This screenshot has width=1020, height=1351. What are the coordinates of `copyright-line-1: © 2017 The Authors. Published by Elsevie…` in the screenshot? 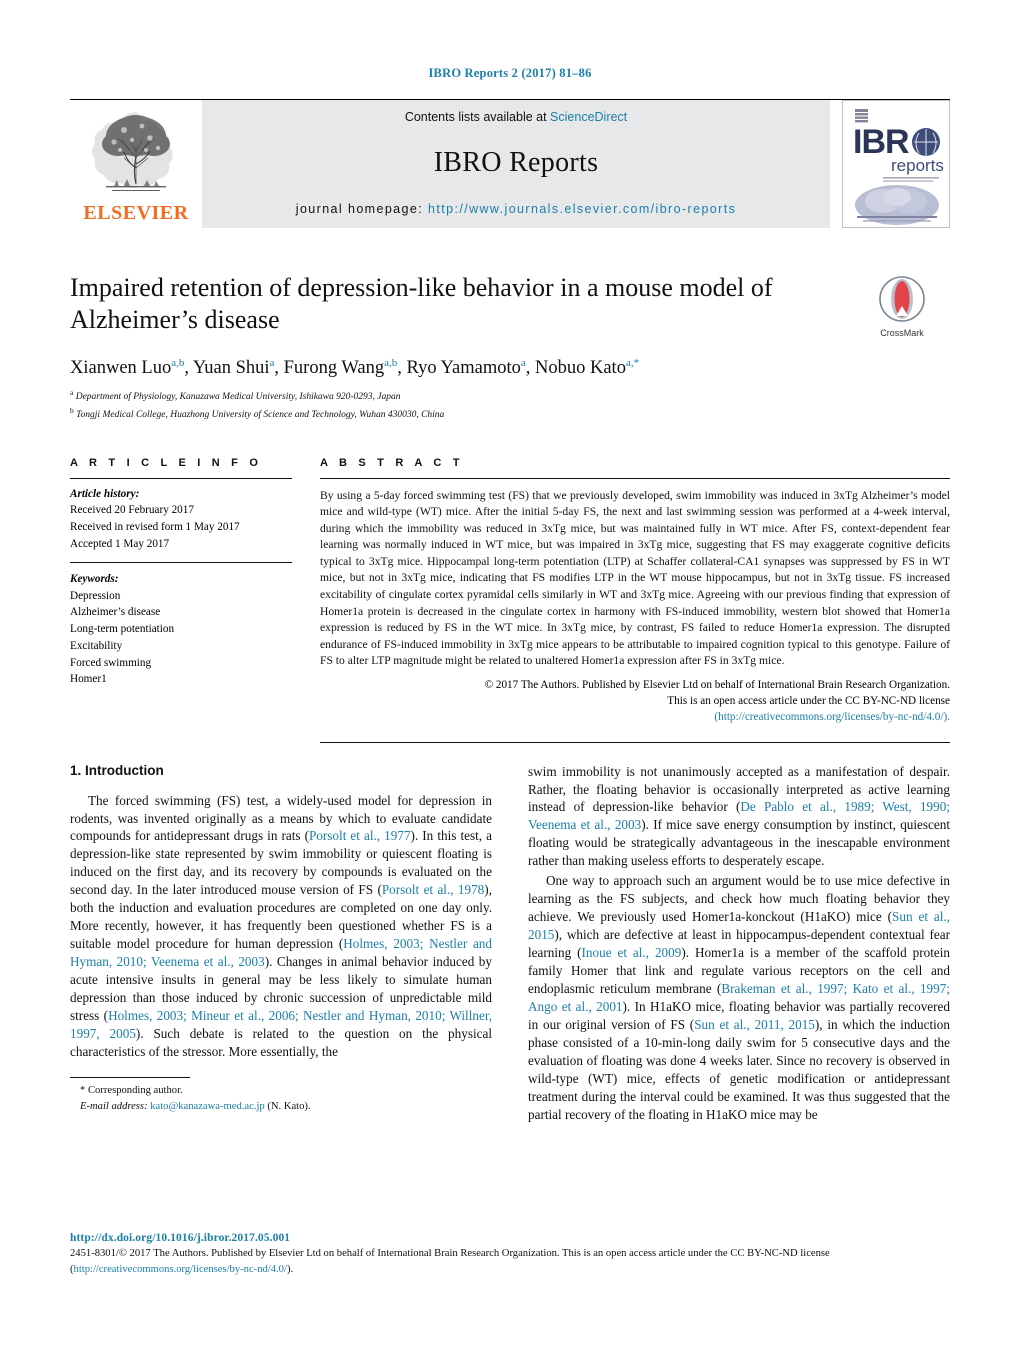 It's located at (717, 684).